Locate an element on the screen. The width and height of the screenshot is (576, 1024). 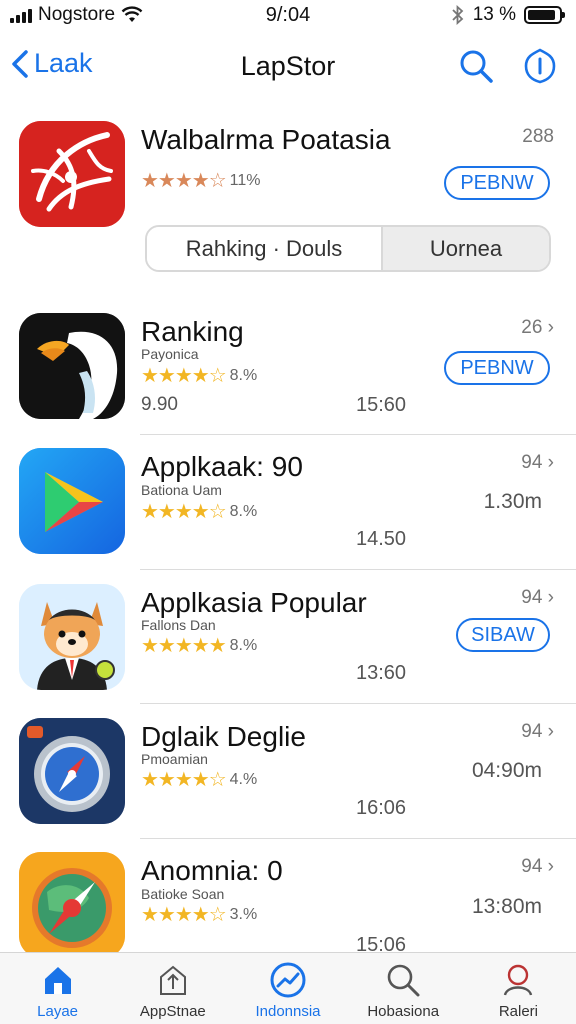
tab-appstore: AppStnae is located at coordinates (172, 988).